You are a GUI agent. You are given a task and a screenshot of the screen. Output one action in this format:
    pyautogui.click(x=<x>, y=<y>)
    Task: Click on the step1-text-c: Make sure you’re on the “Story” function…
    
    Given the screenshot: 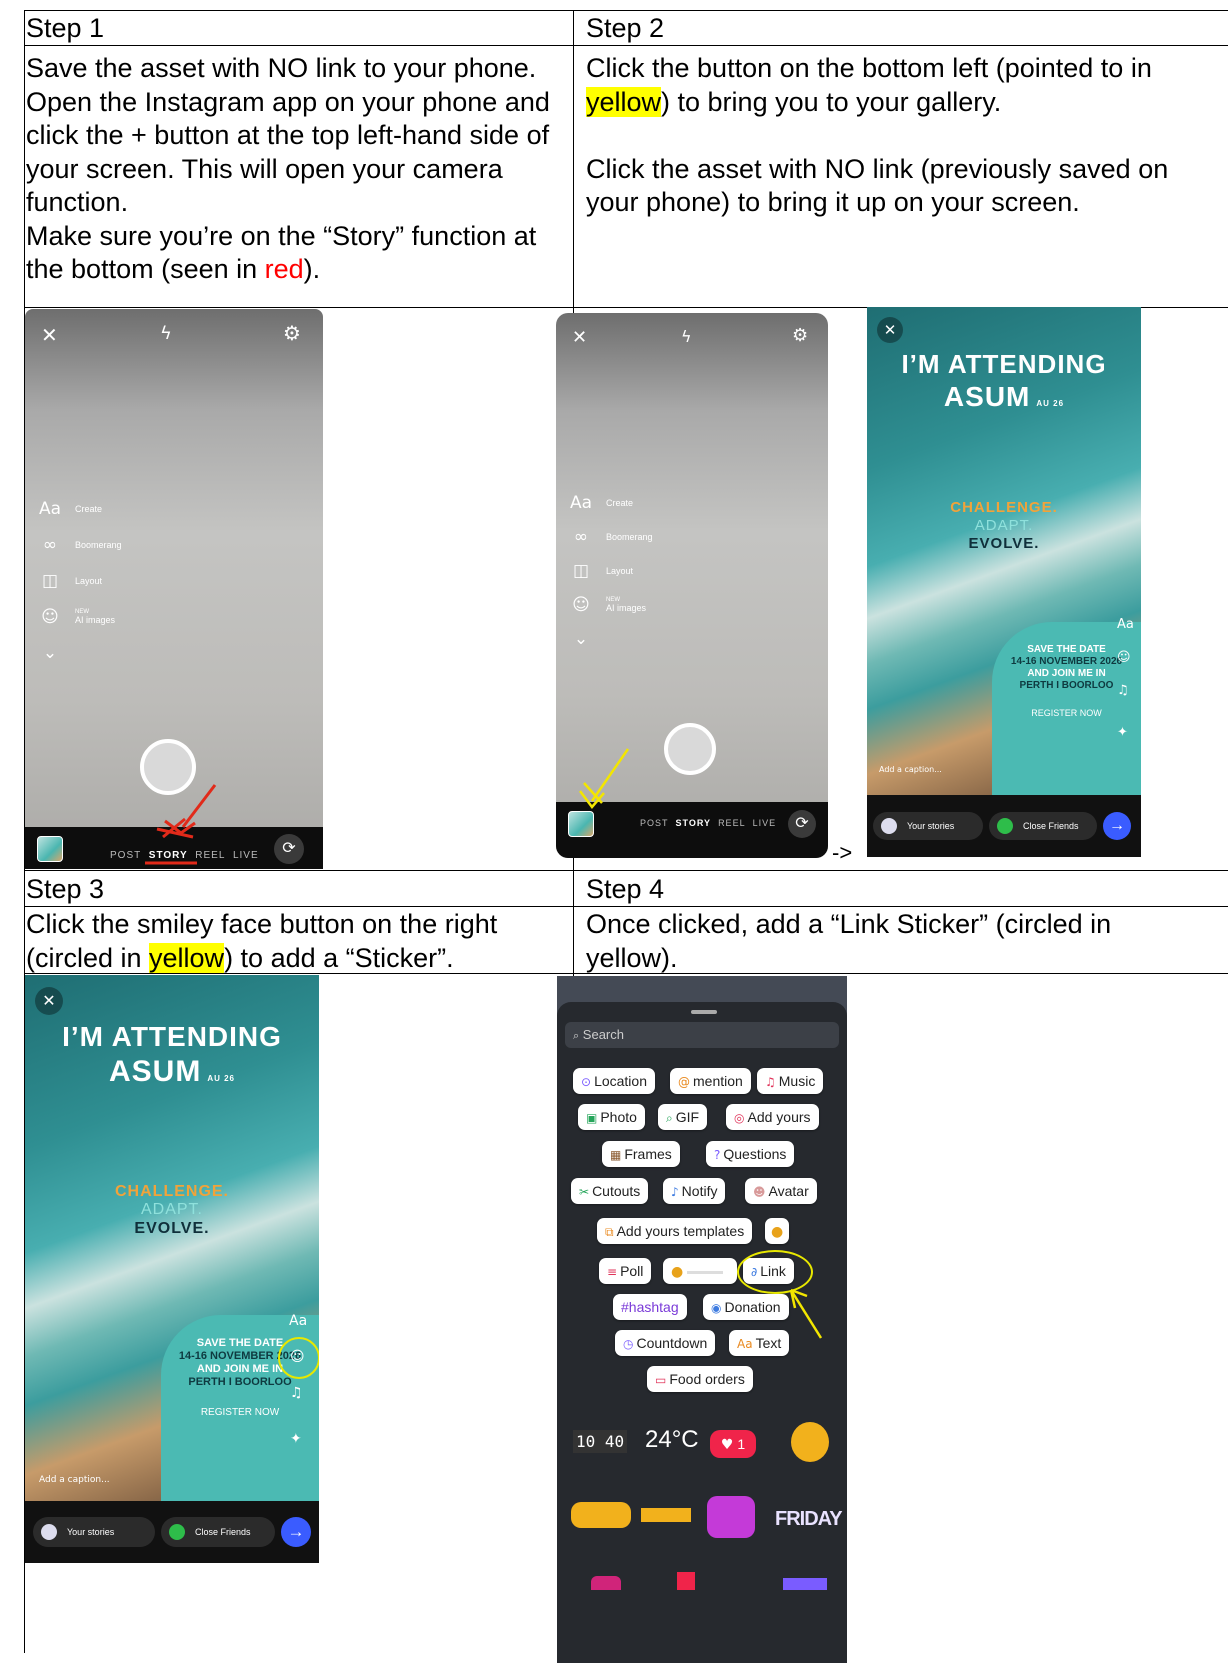 What is the action you would take?
    pyautogui.click(x=291, y=253)
    